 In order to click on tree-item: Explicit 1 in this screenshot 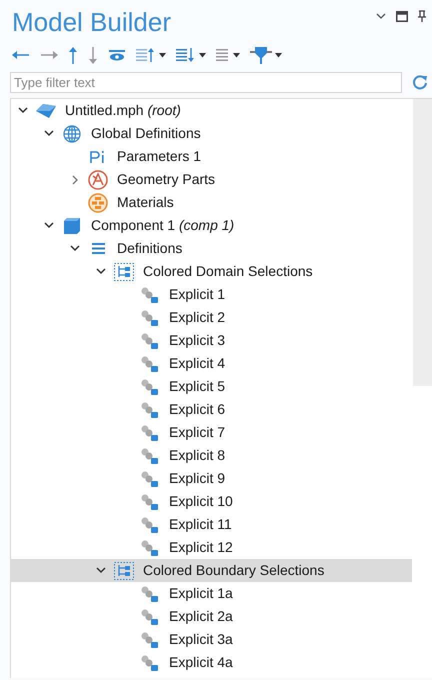, I will do `click(211, 294)`.